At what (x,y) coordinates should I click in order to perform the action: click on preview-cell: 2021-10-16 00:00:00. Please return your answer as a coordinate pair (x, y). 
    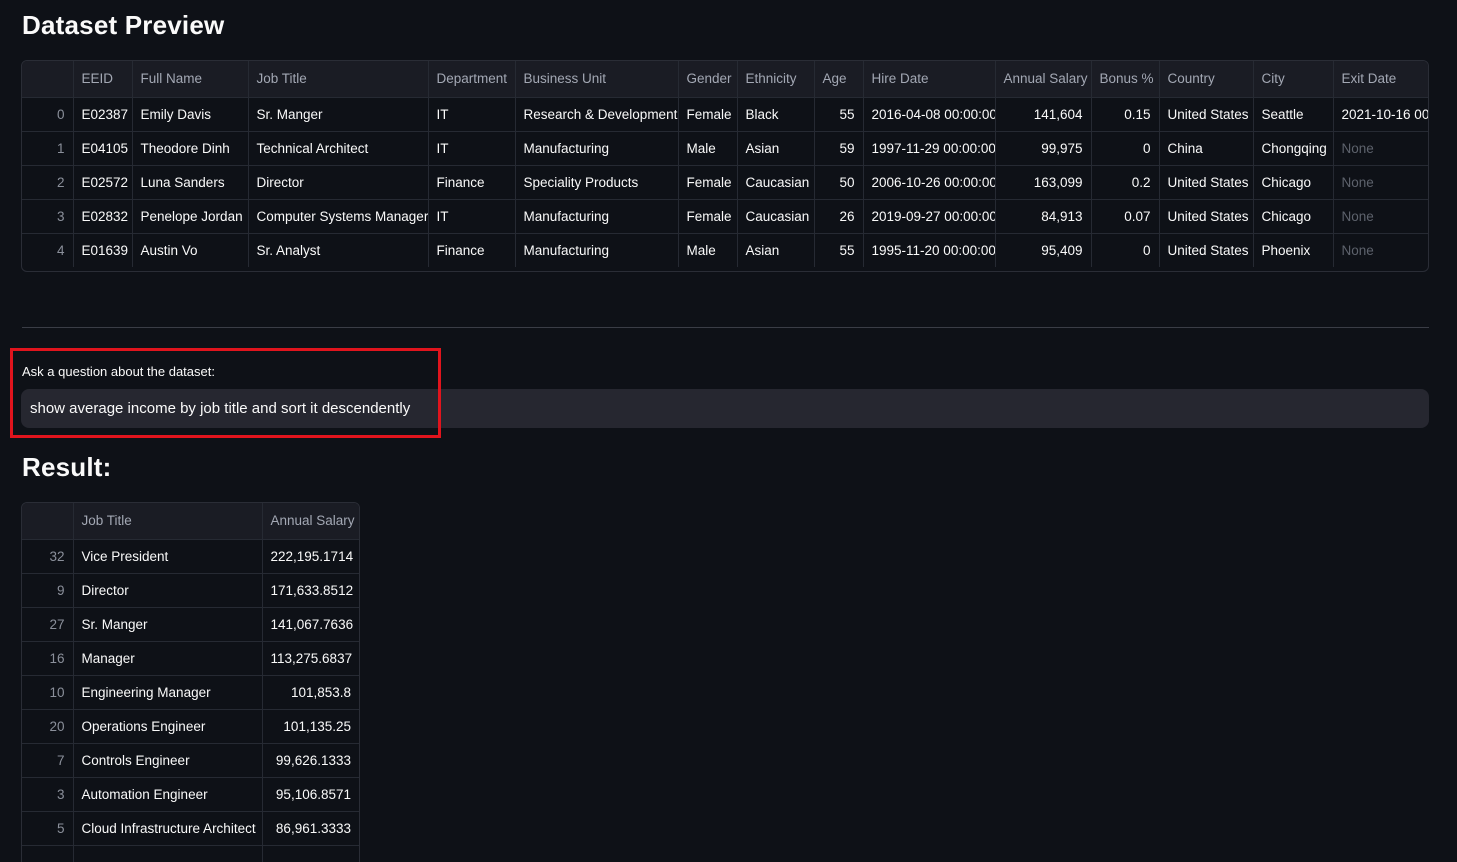
    Looking at the image, I should click on (1380, 114).